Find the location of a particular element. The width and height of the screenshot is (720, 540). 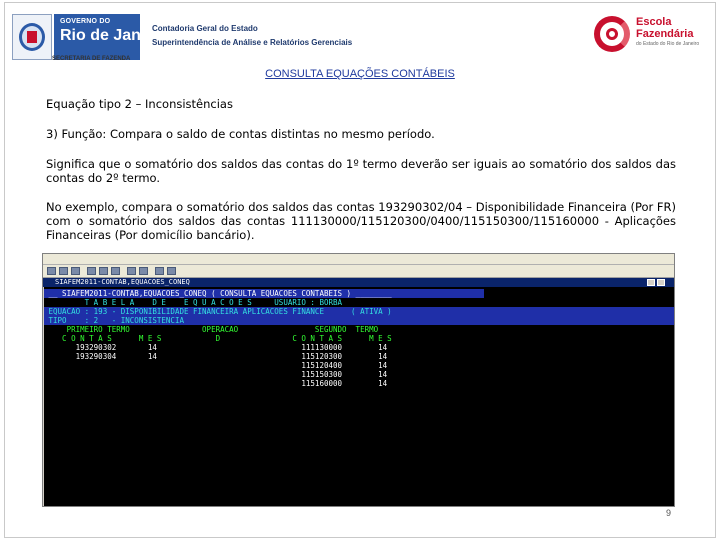

close-icon is located at coordinates (661, 282).